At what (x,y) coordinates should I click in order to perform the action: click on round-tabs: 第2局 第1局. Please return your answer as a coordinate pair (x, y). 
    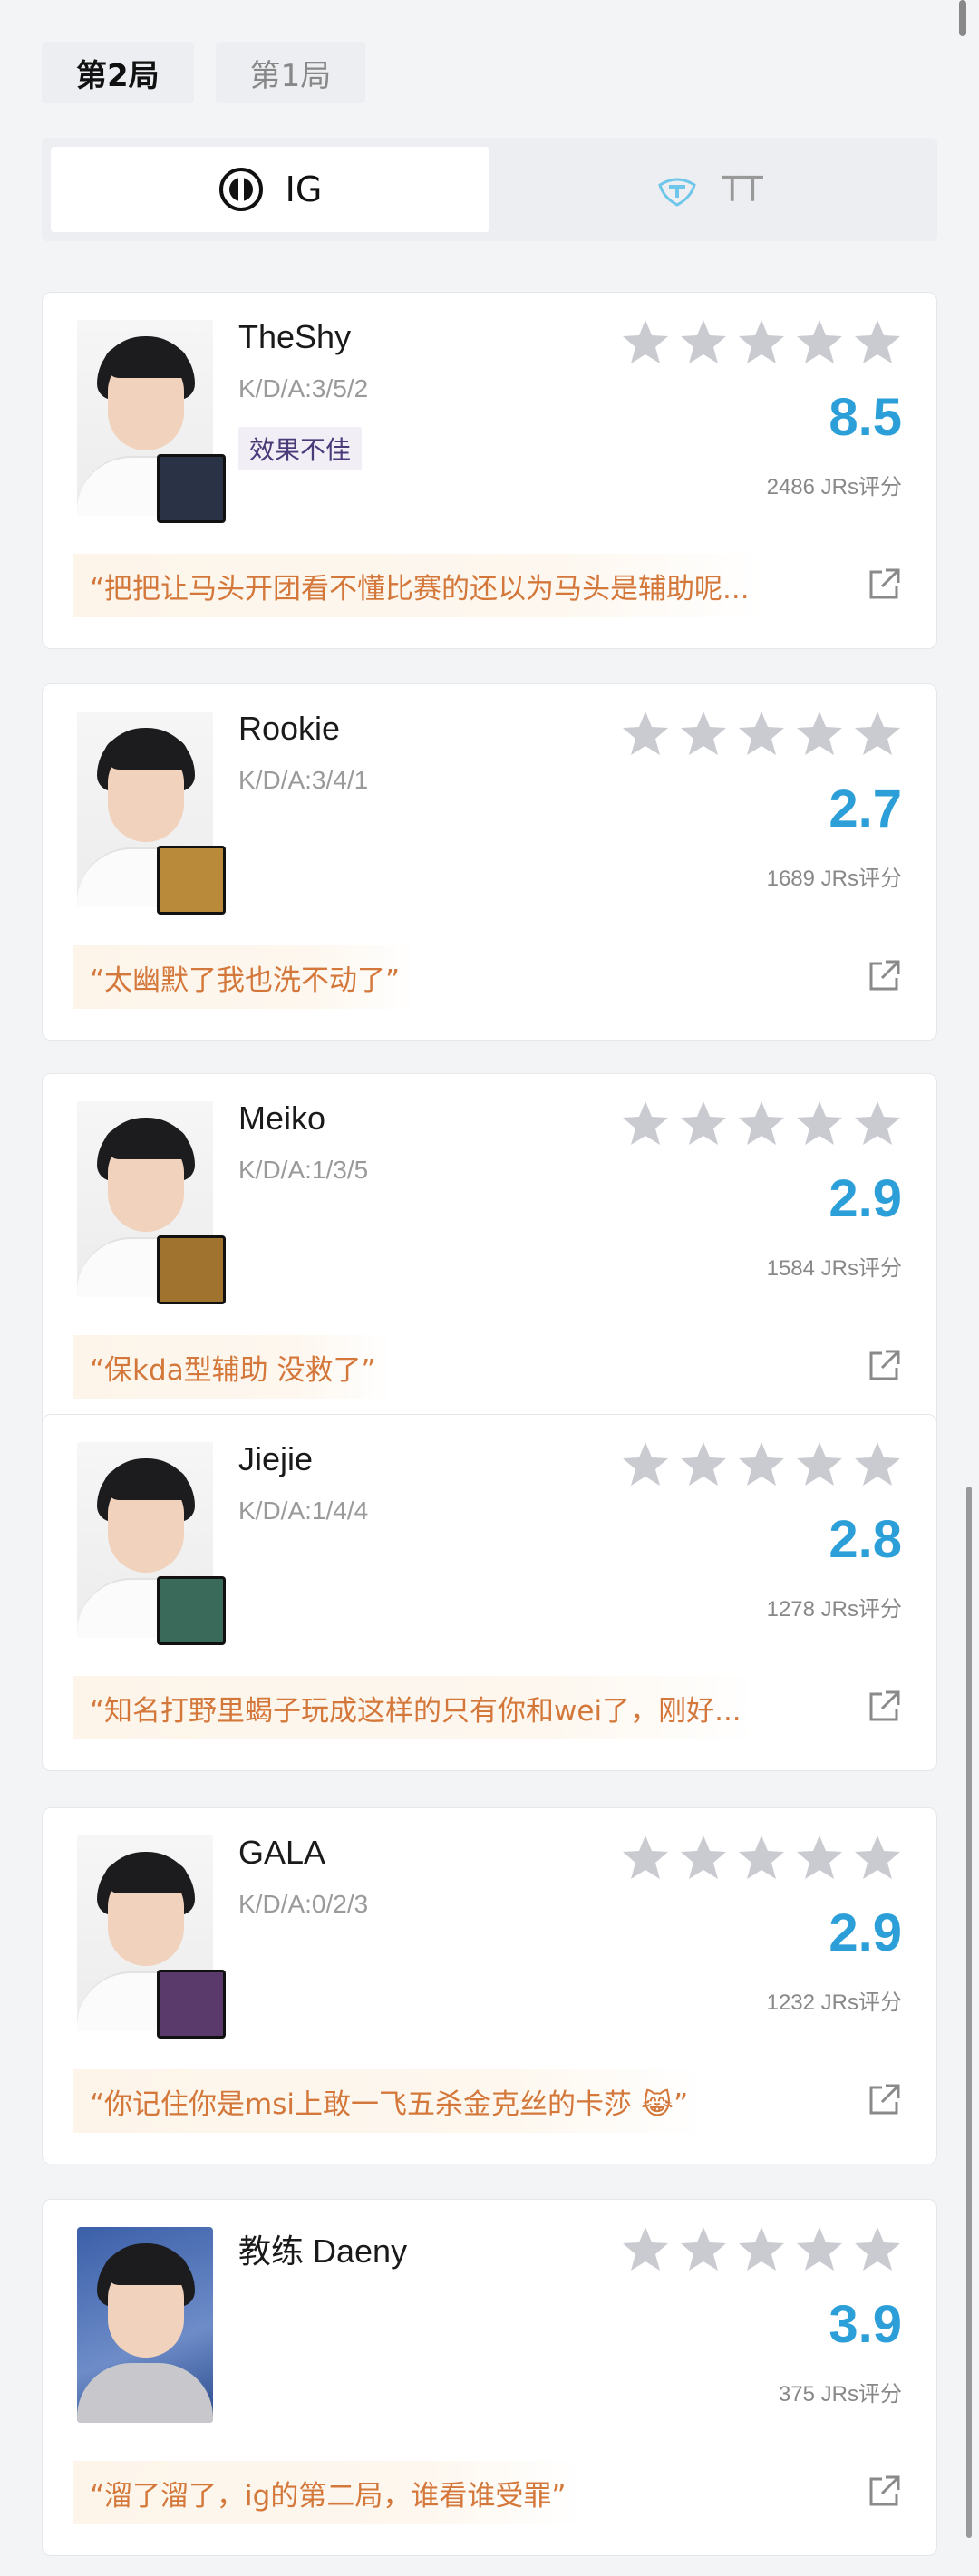
    Looking at the image, I should click on (204, 72).